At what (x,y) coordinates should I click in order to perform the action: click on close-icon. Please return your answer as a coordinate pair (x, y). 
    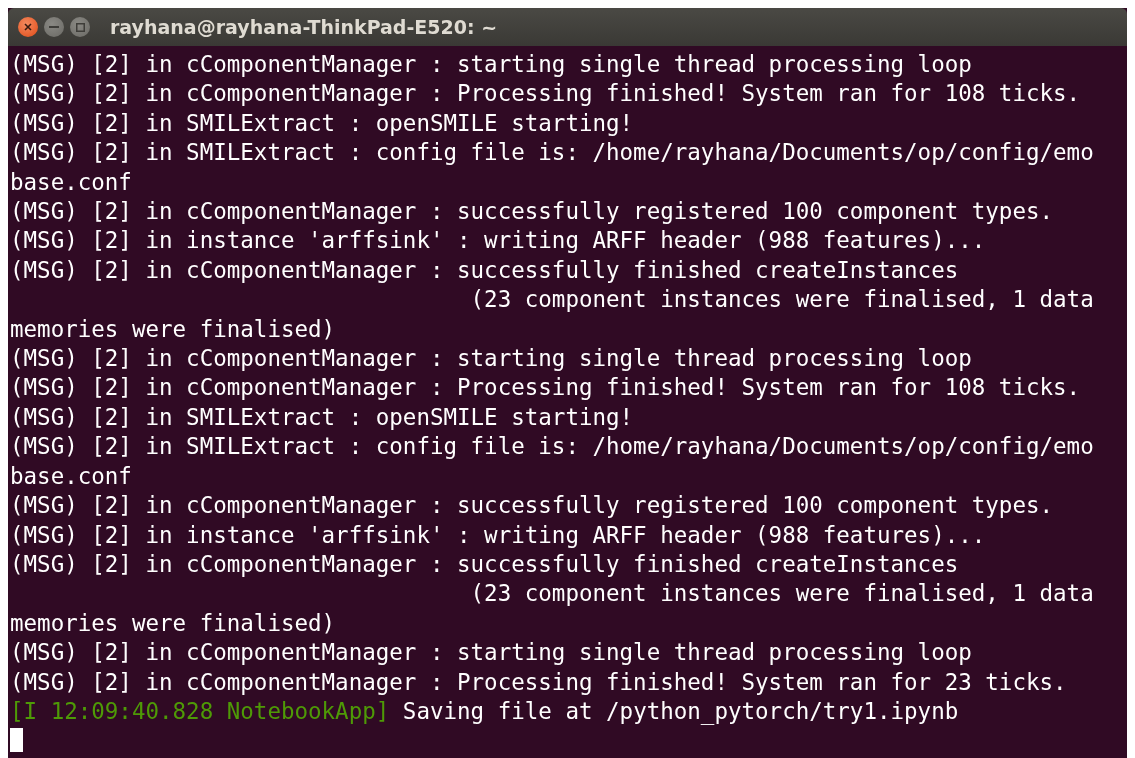
    Looking at the image, I should click on (28, 27).